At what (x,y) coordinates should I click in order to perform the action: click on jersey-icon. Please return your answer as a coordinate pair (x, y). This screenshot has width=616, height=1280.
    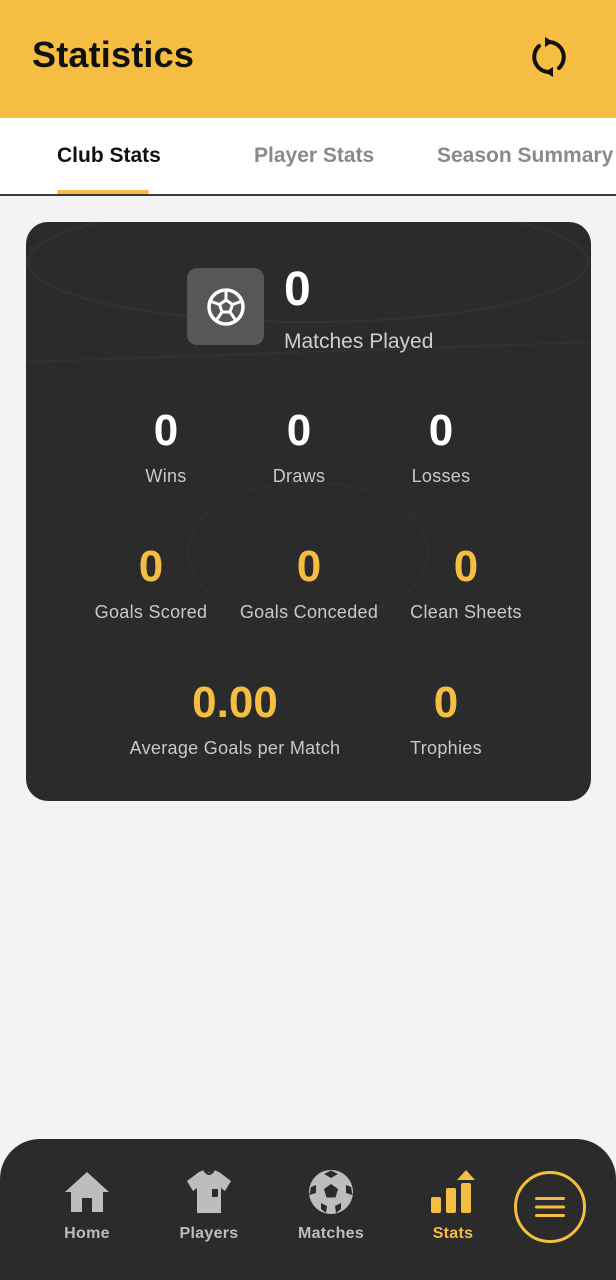
    Looking at the image, I should click on (209, 1191).